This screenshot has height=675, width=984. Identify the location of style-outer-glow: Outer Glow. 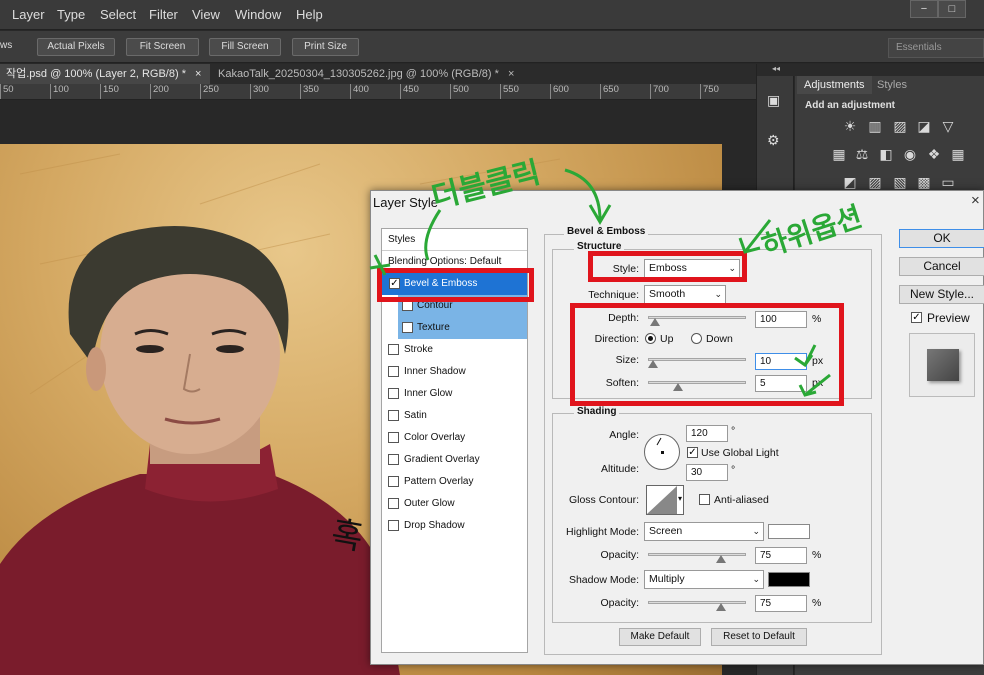
(454, 504).